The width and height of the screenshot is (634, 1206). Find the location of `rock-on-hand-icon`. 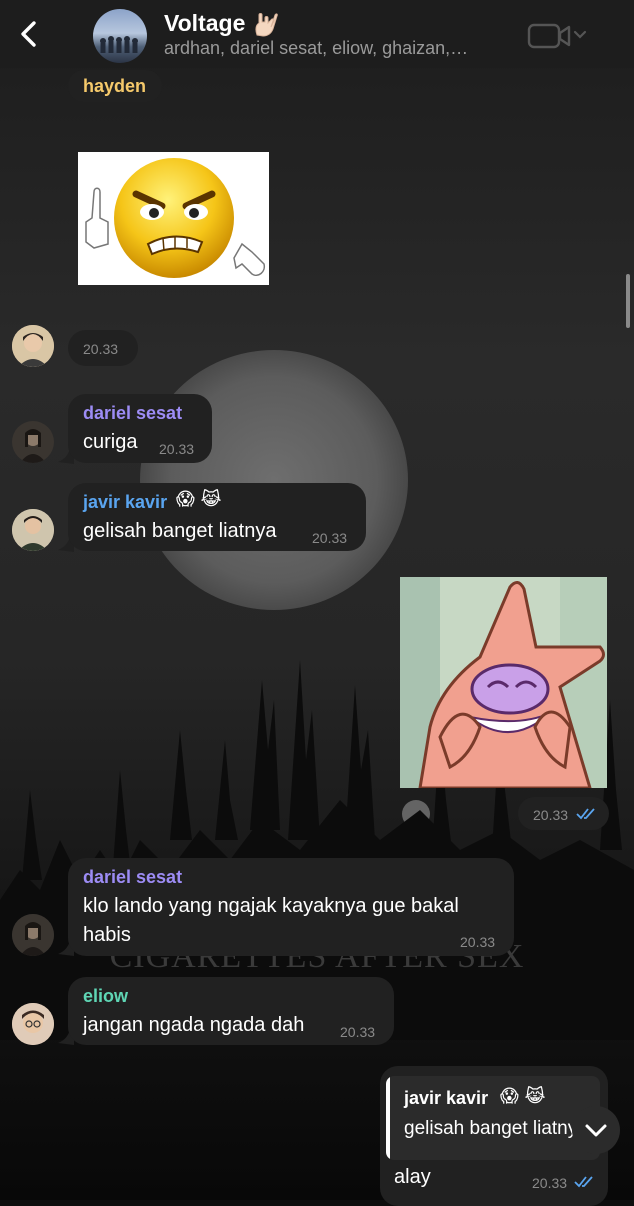

rock-on-hand-icon is located at coordinates (267, 24).